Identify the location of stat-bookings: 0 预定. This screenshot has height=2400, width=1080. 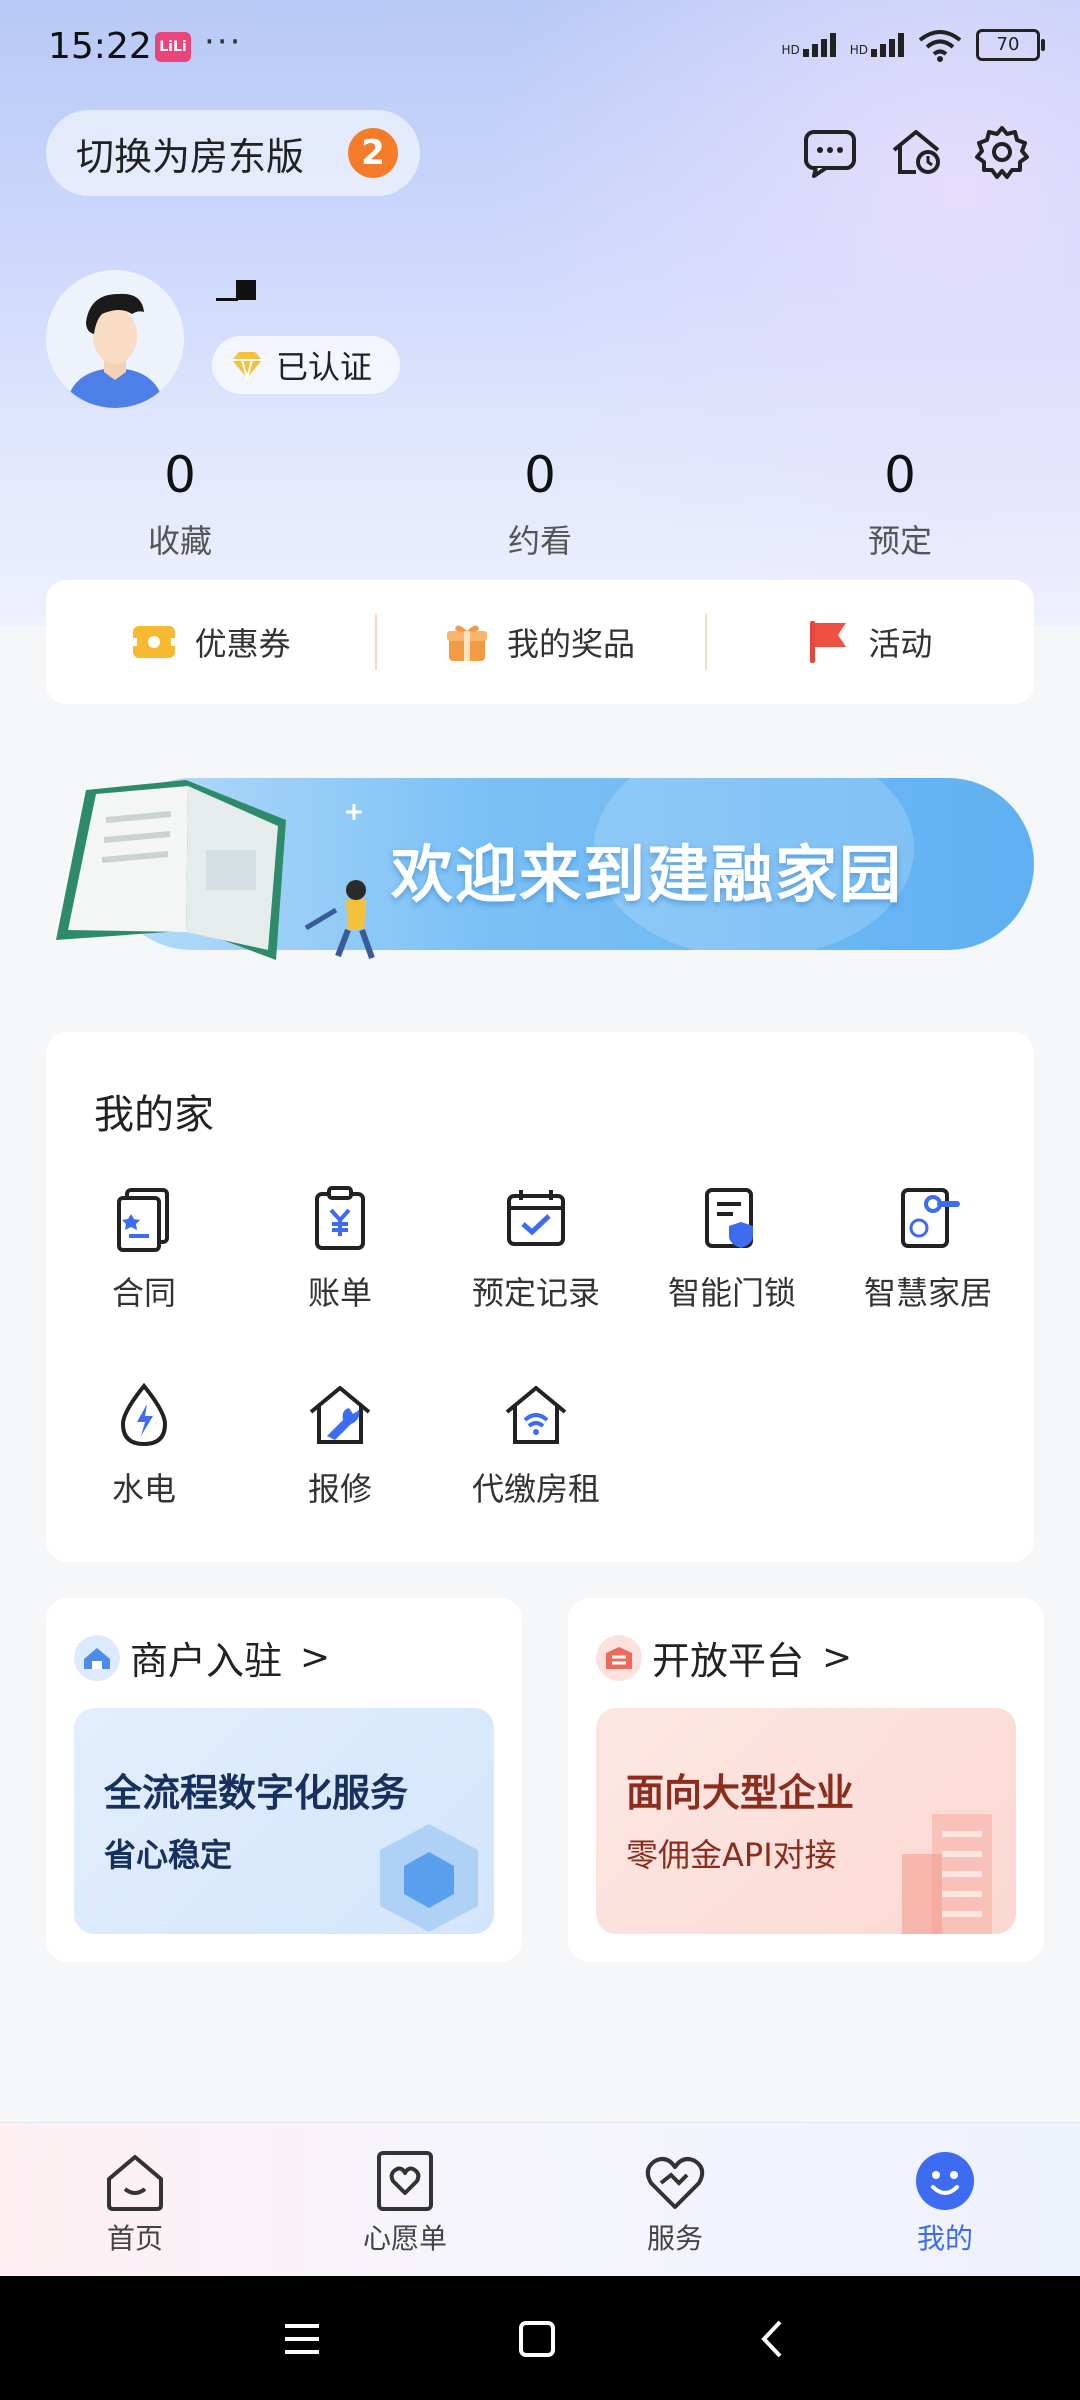
(900, 501).